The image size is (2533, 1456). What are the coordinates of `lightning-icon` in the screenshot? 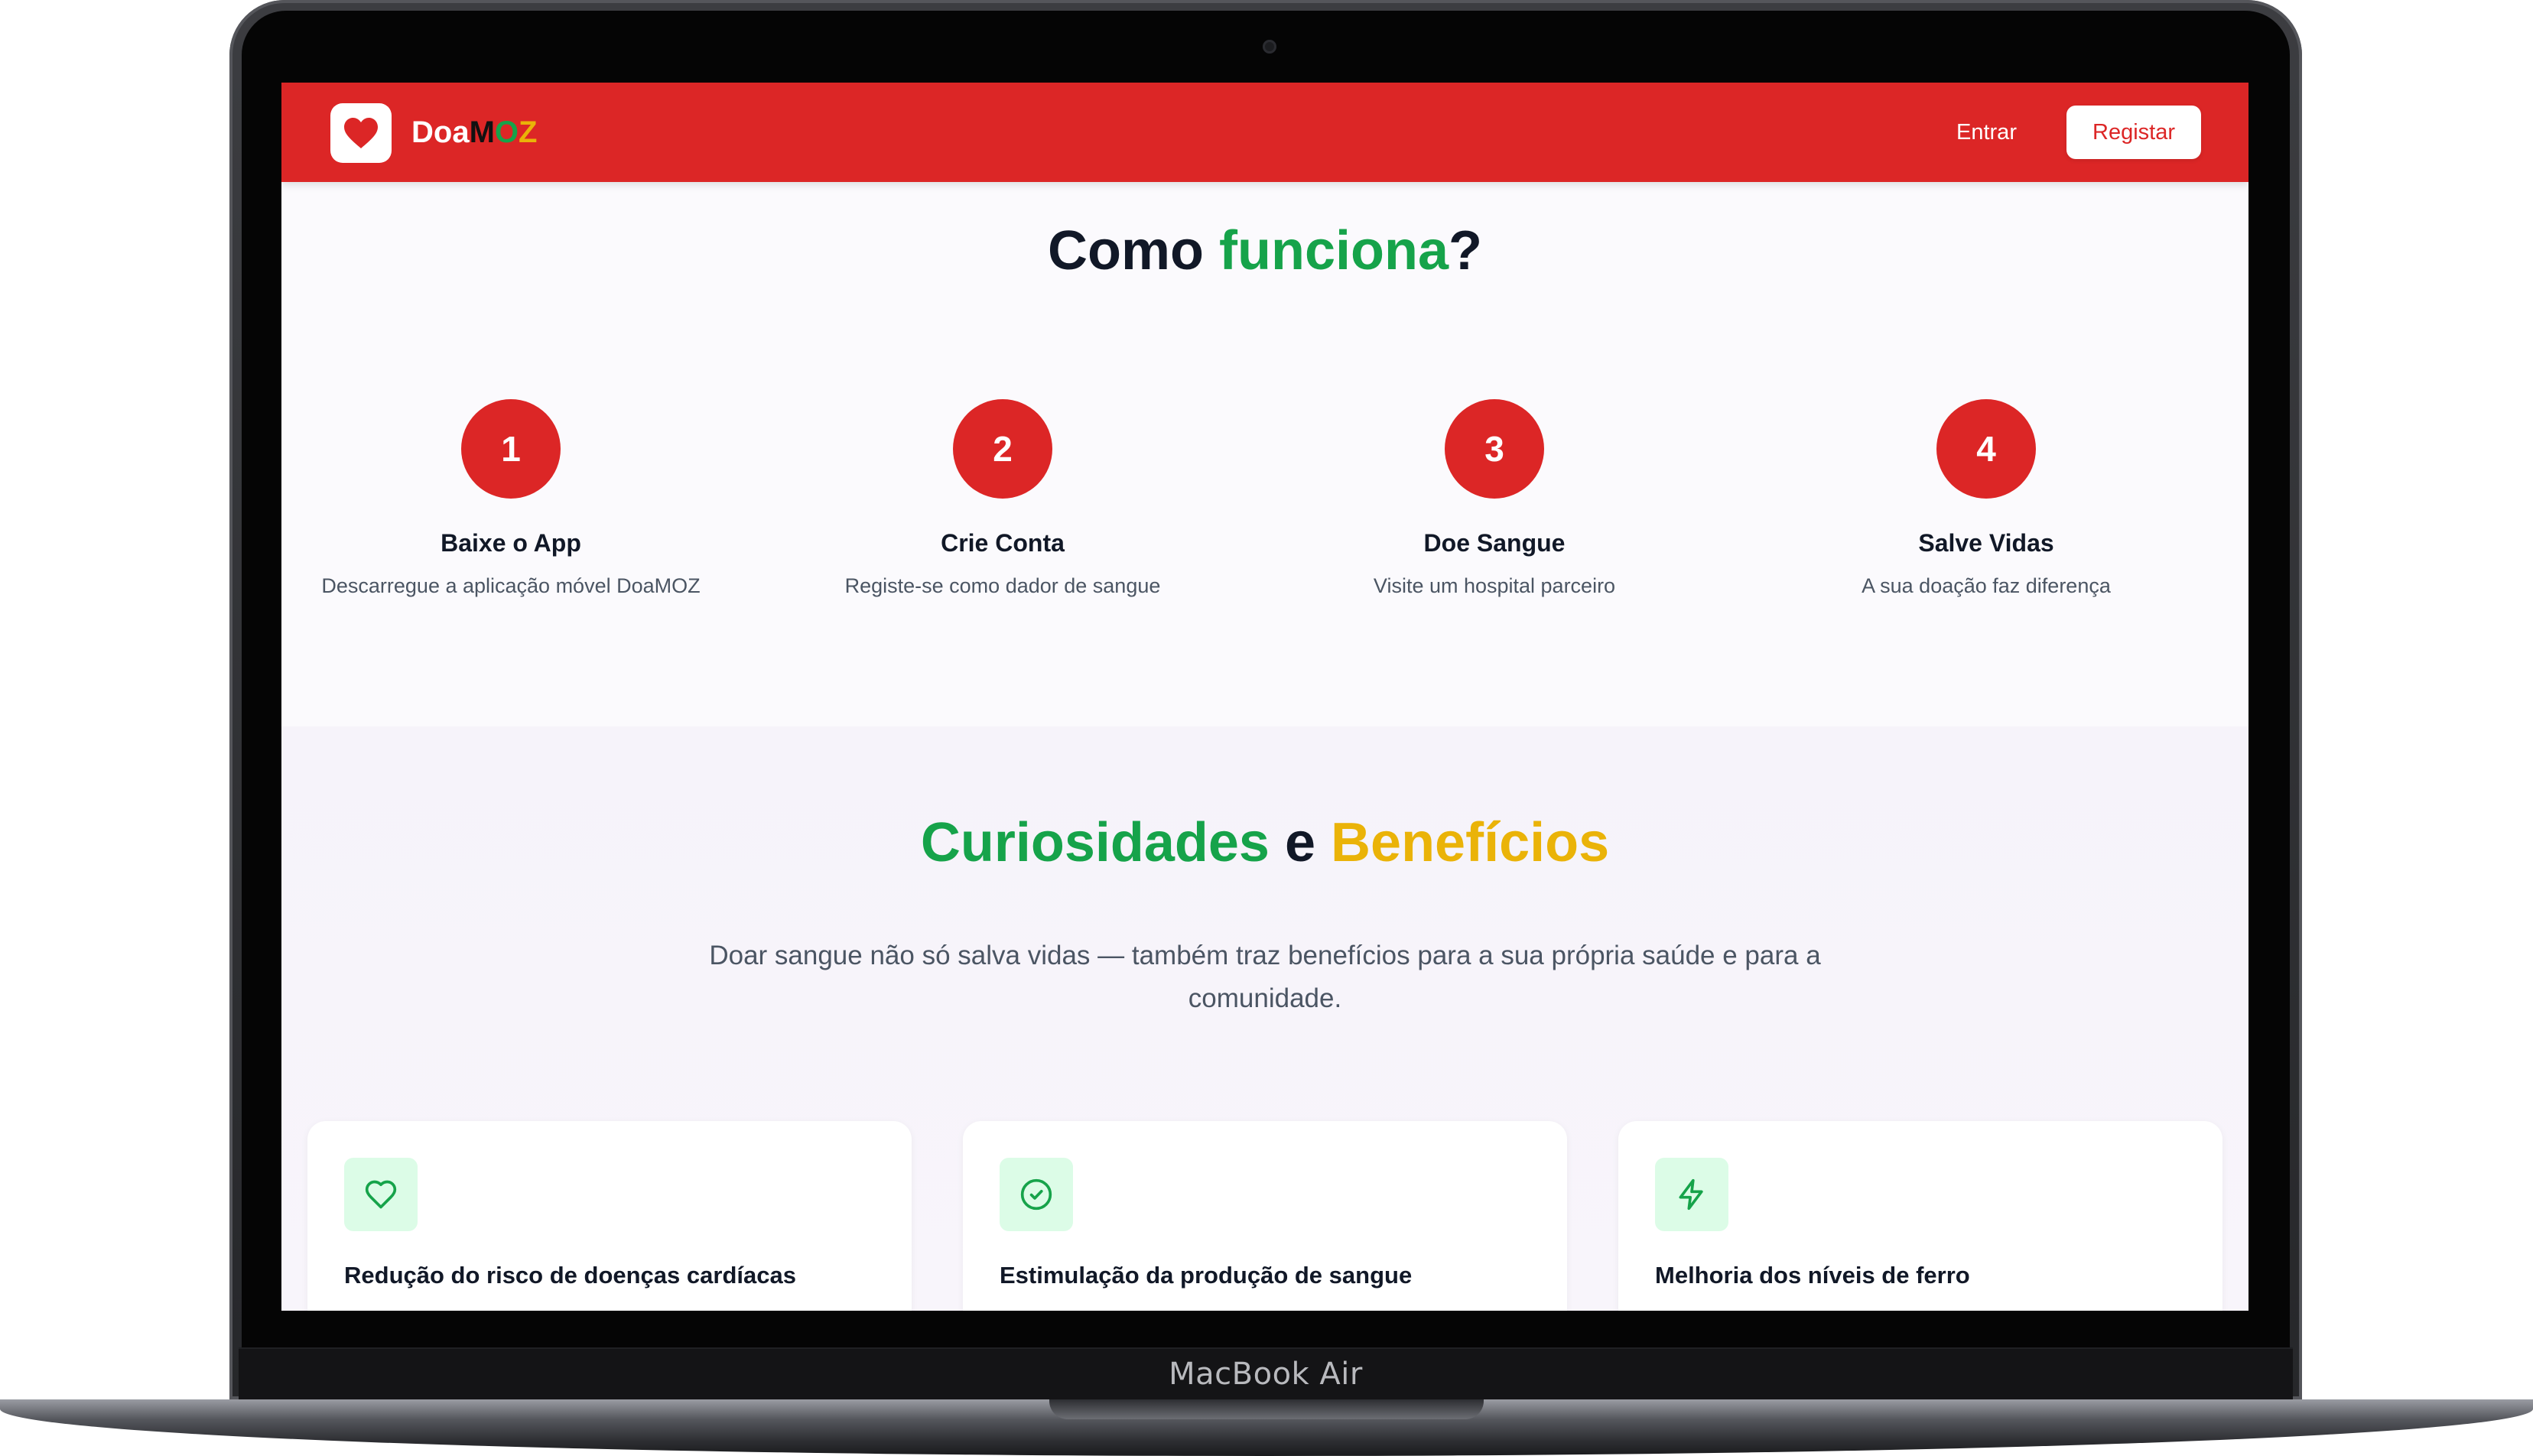 It's located at (1691, 1194).